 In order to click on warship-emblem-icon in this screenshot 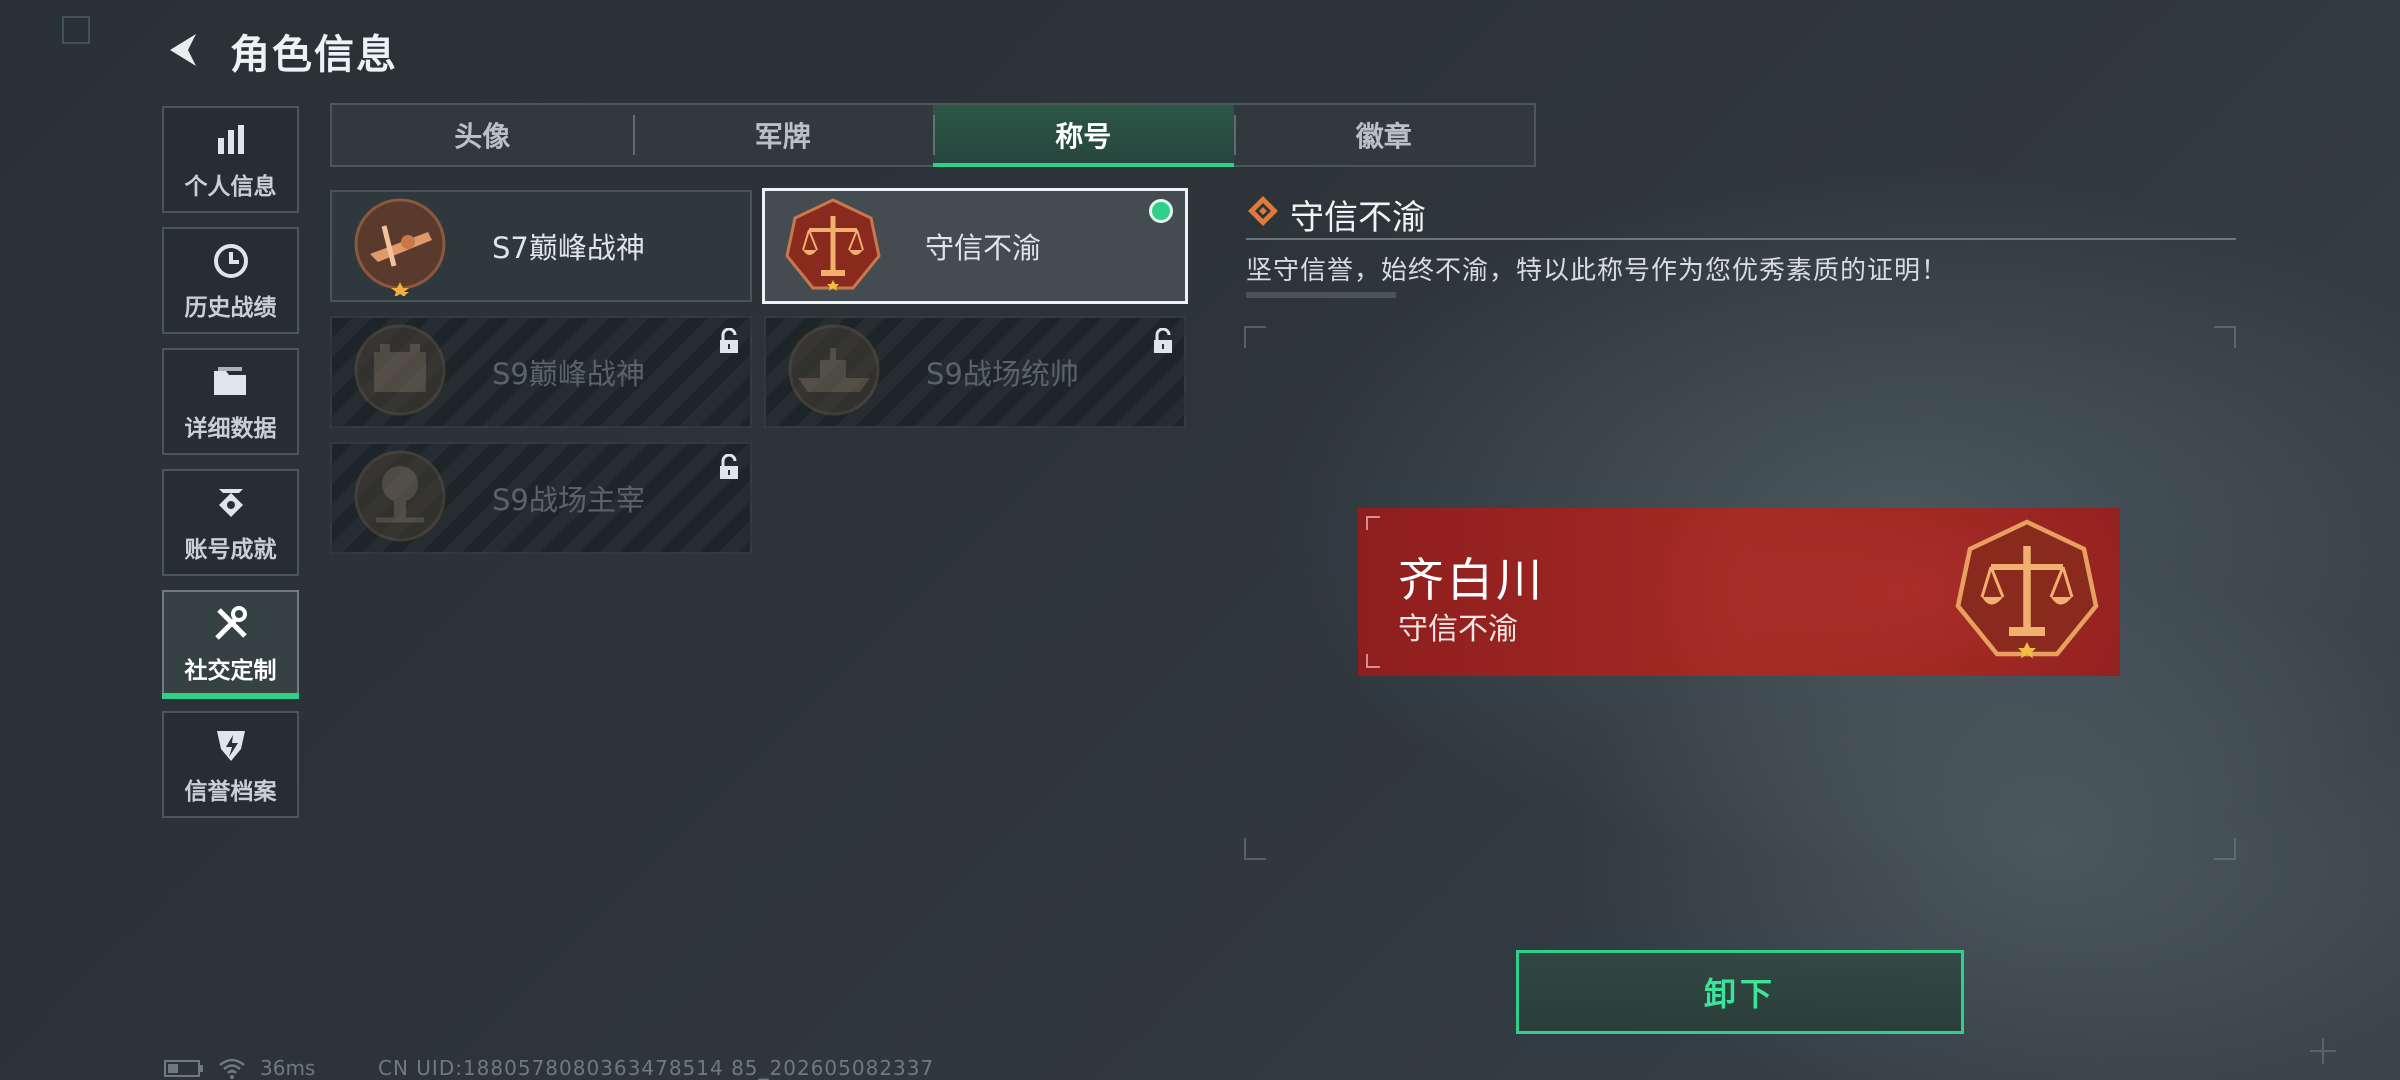, I will do `click(834, 370)`.